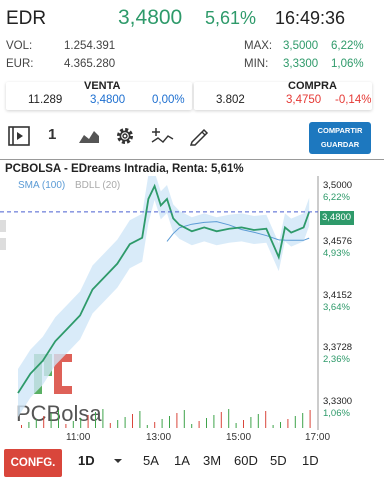 Image resolution: width=384 pixels, height=483 pixels. What do you see at coordinates (52, 134) in the screenshot?
I see `chart-count: 1` at bounding box center [52, 134].